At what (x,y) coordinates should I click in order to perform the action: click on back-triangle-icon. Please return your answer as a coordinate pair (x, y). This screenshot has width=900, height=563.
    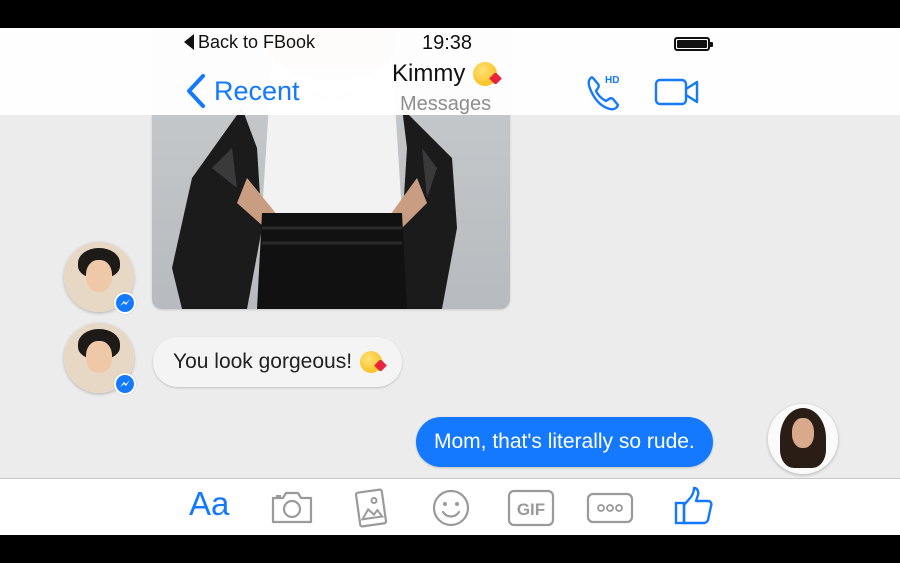
    Looking at the image, I should click on (189, 42).